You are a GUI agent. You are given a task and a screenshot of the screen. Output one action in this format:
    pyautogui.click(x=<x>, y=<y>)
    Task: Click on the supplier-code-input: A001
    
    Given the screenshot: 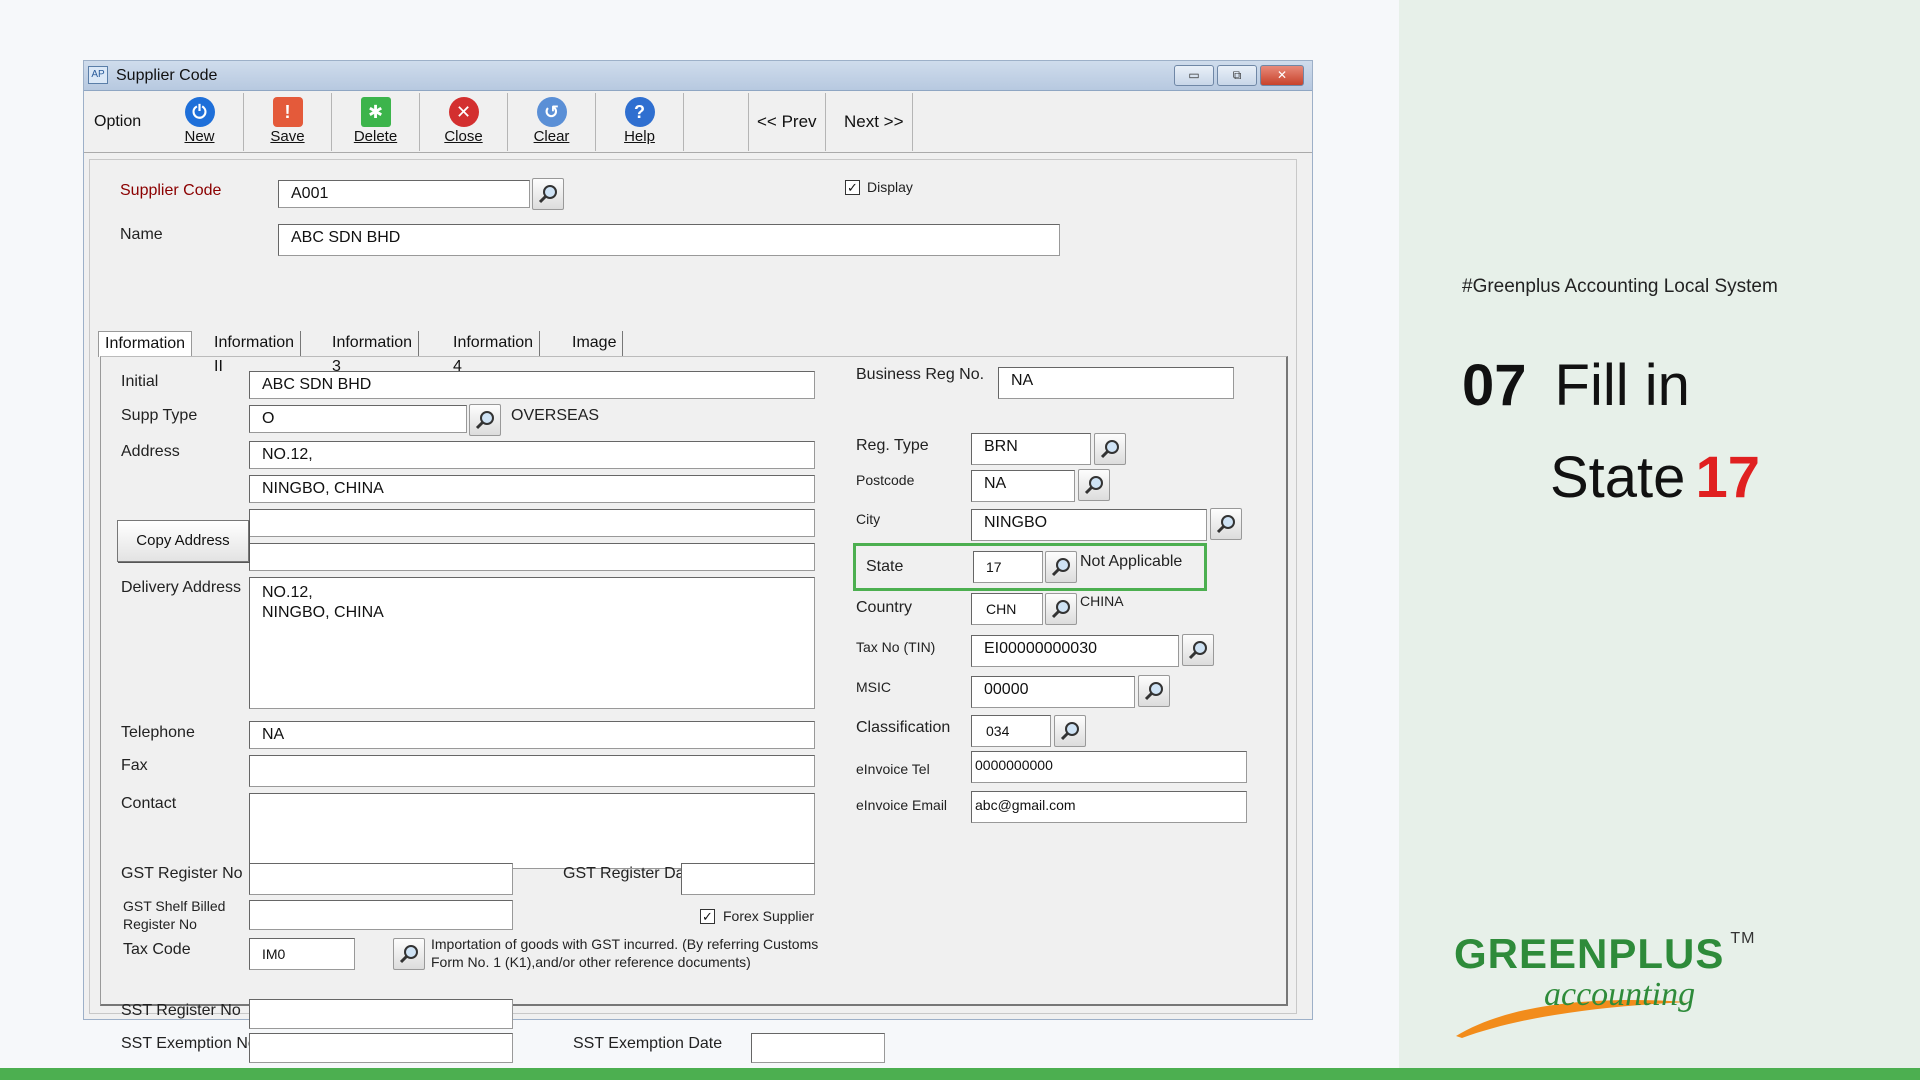 What is the action you would take?
    pyautogui.click(x=404, y=194)
    